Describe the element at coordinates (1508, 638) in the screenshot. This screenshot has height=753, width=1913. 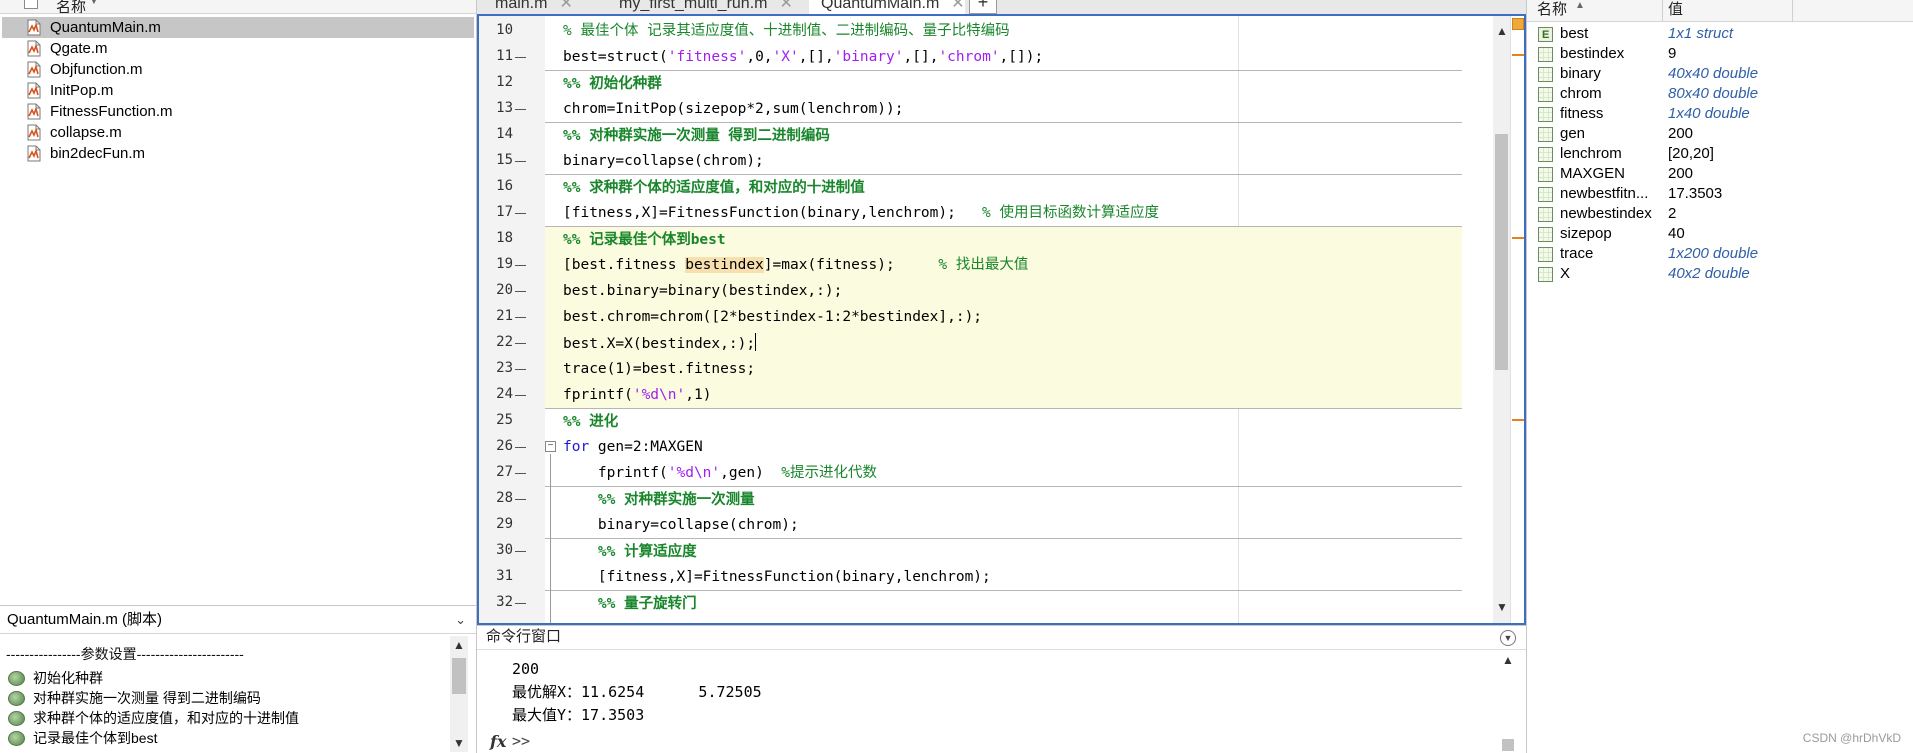
I see `panel-menu-icon: ▼` at that location.